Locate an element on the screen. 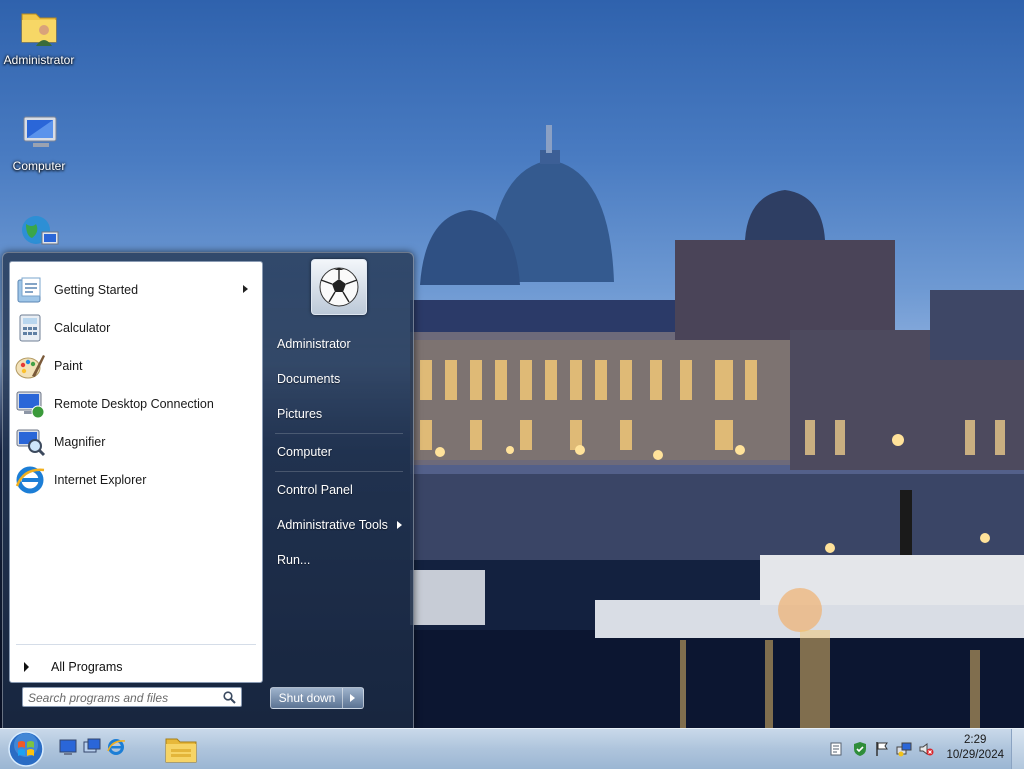 Image resolution: width=1024 pixels, height=769 pixels. calculator-icon is located at coordinates (30, 328).